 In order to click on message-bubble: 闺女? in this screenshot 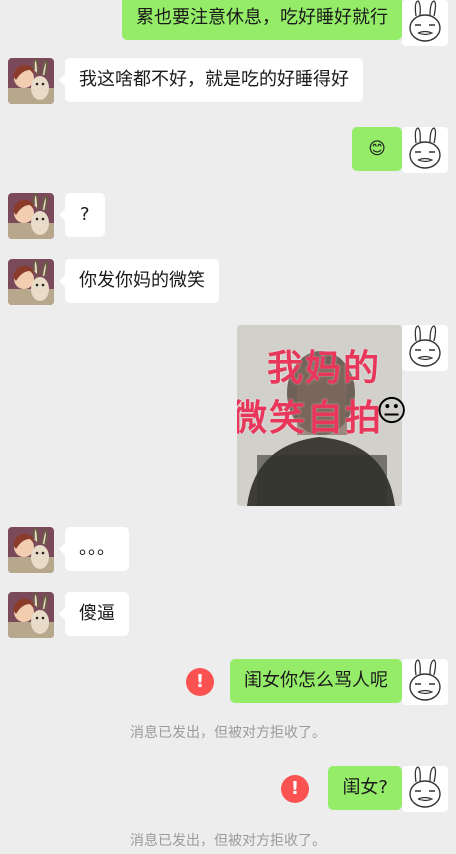, I will do `click(368, 788)`.